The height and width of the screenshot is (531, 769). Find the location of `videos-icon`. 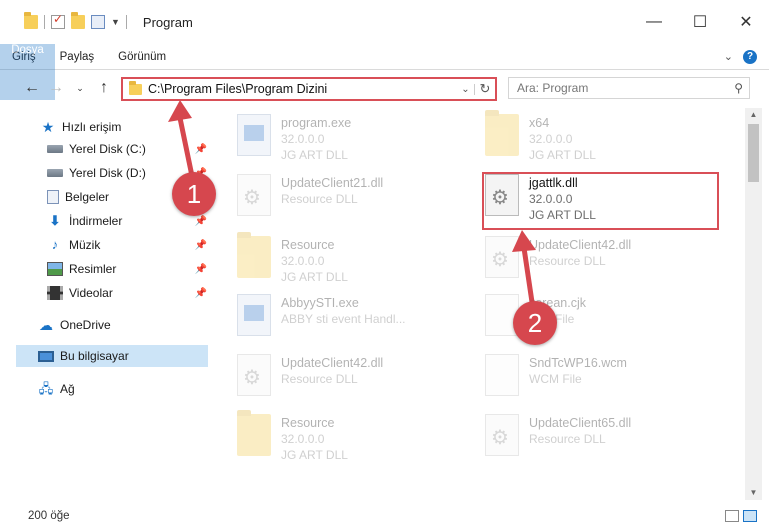

videos-icon is located at coordinates (55, 293).